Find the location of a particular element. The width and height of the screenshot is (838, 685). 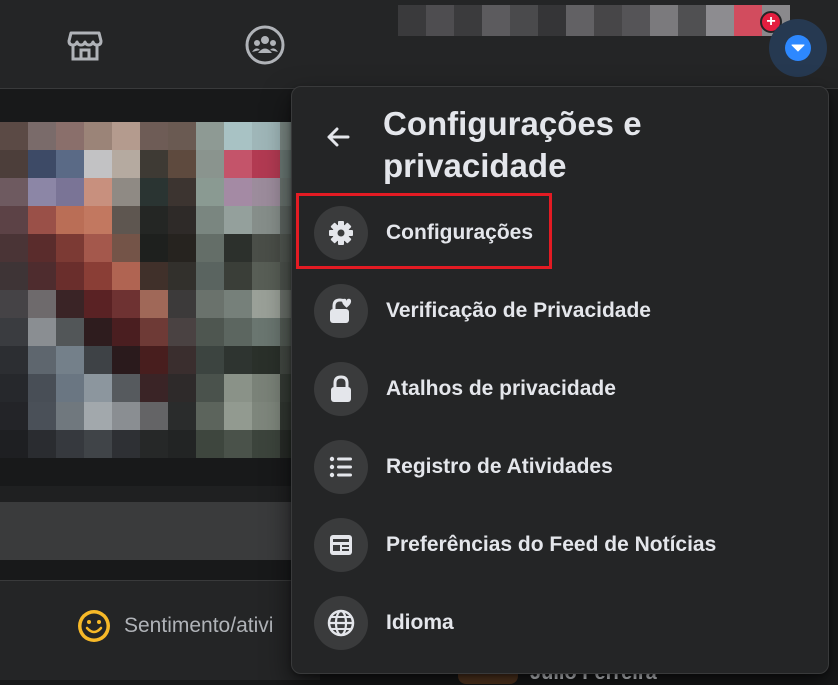

menu-item-registro-atividades: Registro de Atividades is located at coordinates (561, 467).